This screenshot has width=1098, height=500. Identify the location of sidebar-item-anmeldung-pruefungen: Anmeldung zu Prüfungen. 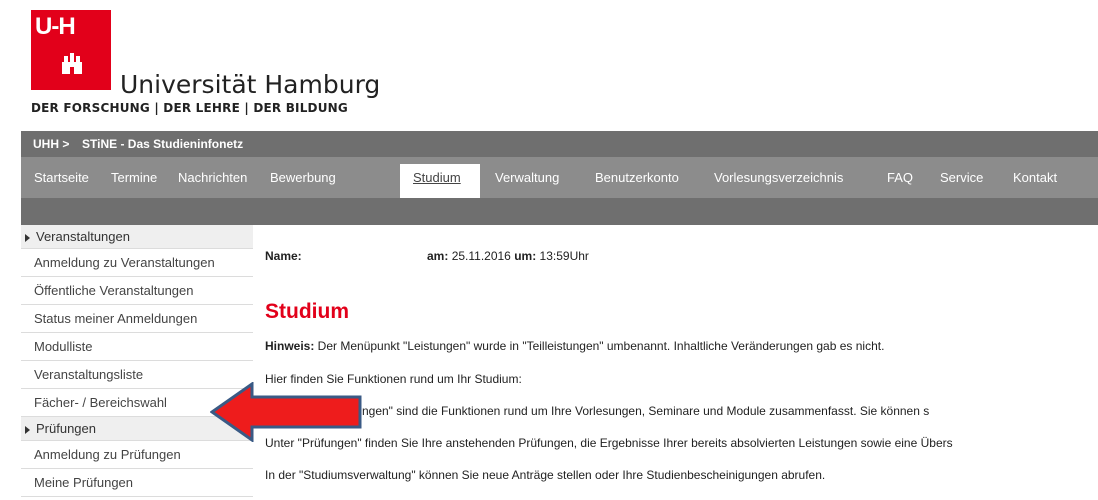
(137, 455).